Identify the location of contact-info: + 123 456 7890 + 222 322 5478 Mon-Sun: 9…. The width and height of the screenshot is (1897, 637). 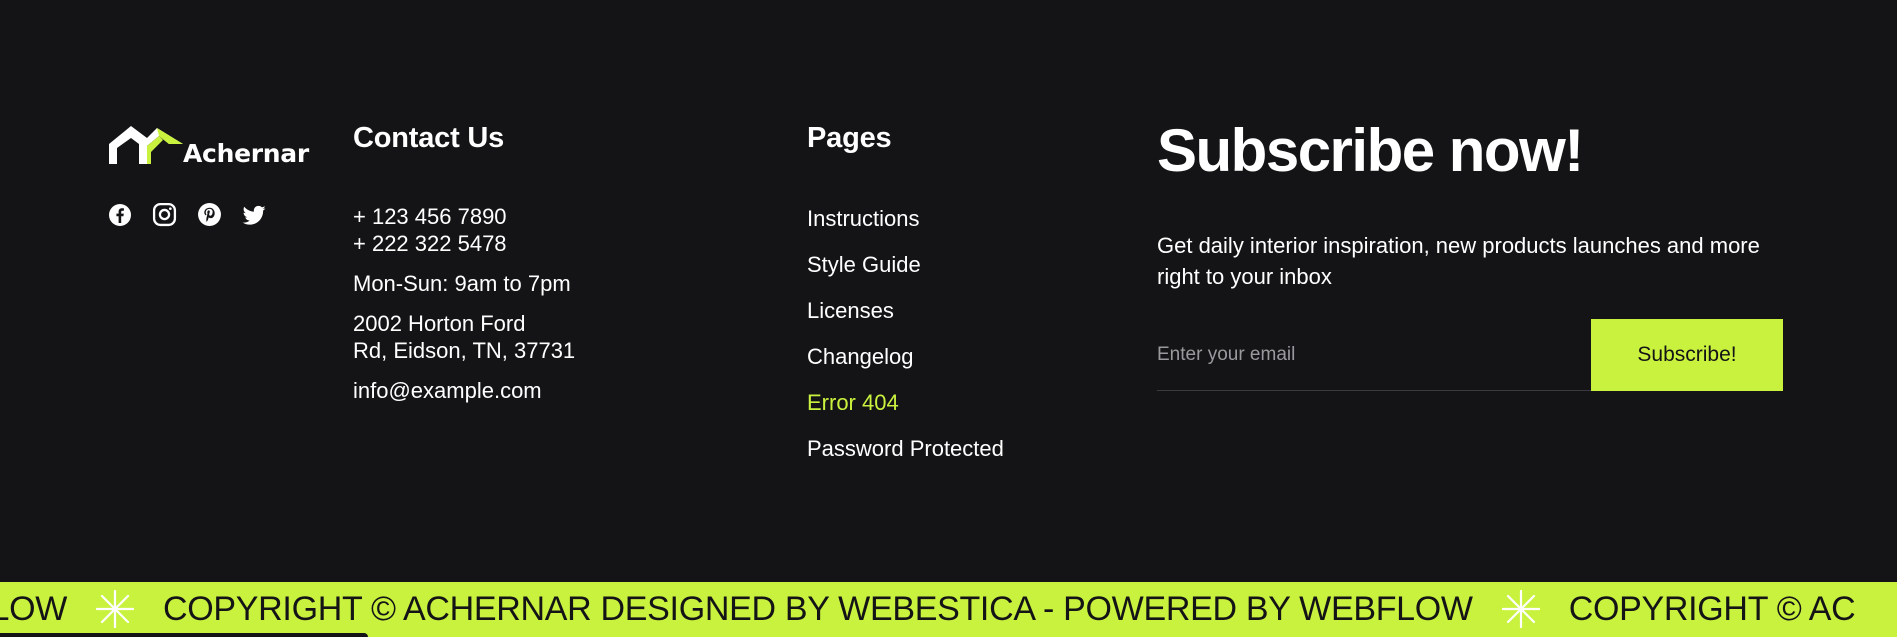
(464, 310).